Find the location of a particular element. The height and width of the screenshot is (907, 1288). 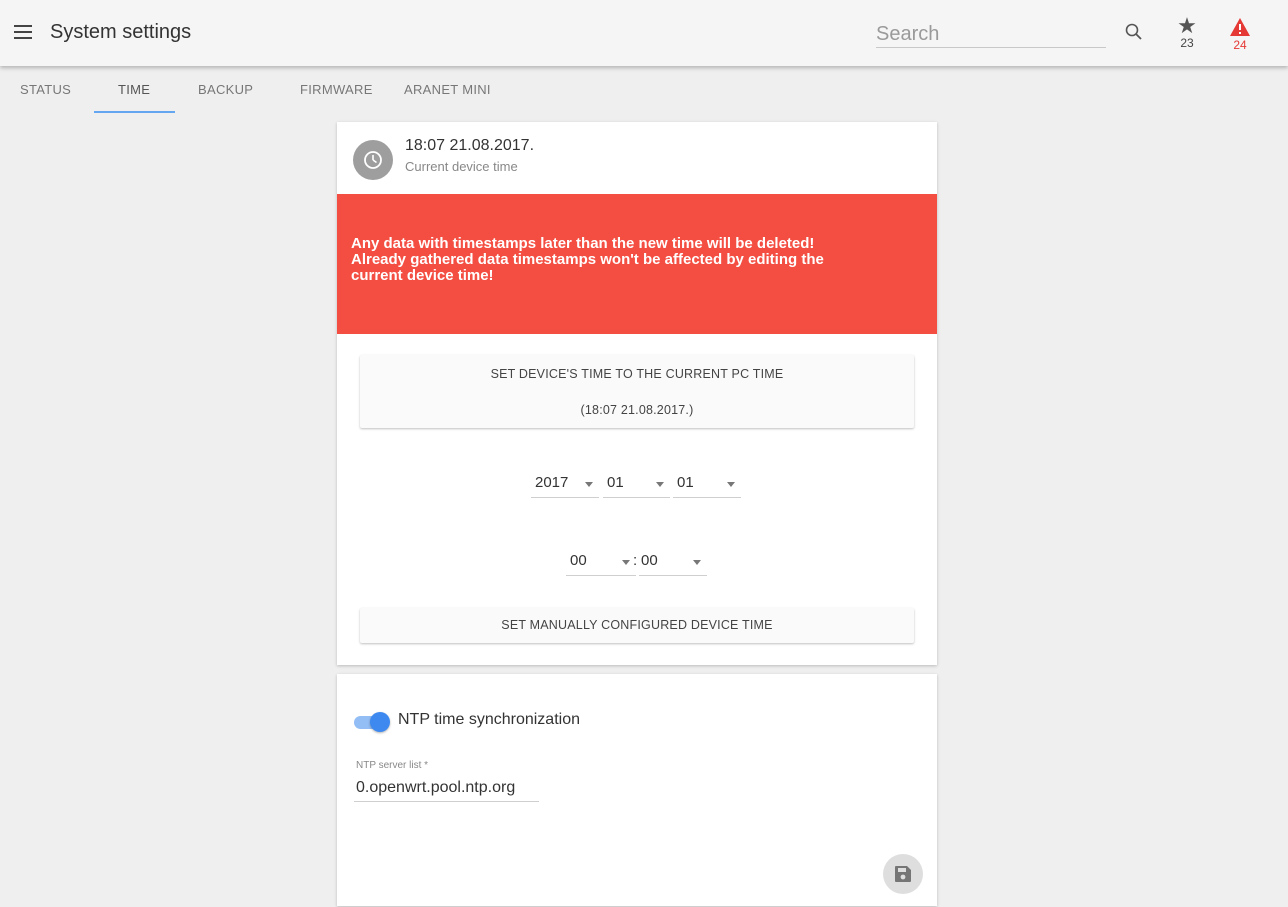

ntp-toggle-label: NTP time synchronization is located at coordinates (489, 719).